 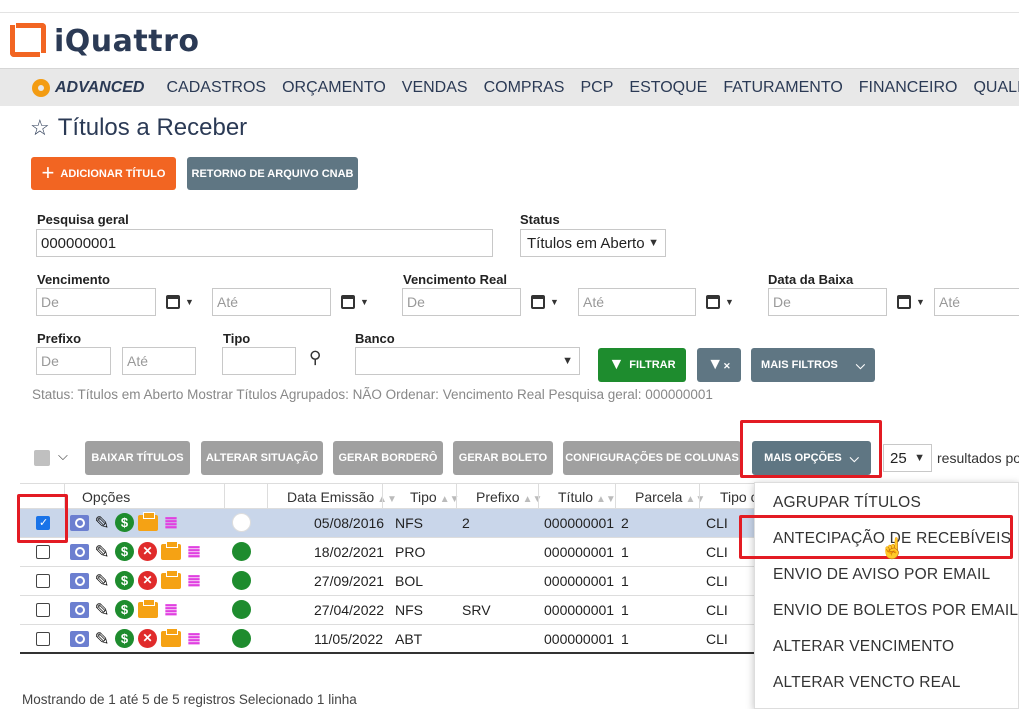 What do you see at coordinates (272, 173) in the screenshot?
I see `cnab-return-button: RETORNO DE ARQUIVO CNAB` at bounding box center [272, 173].